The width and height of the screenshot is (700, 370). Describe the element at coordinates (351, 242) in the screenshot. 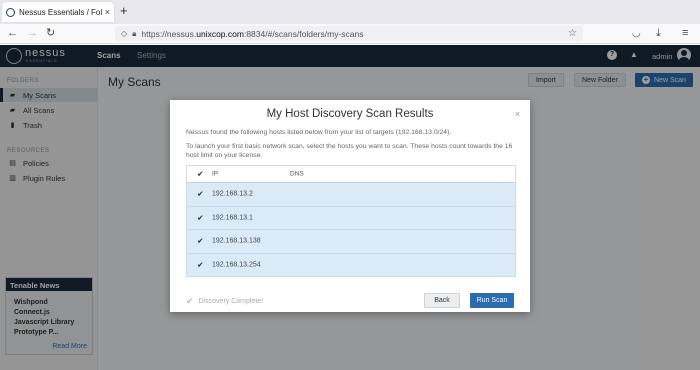

I see `table-row: ✔ 192.168.13.138` at that location.